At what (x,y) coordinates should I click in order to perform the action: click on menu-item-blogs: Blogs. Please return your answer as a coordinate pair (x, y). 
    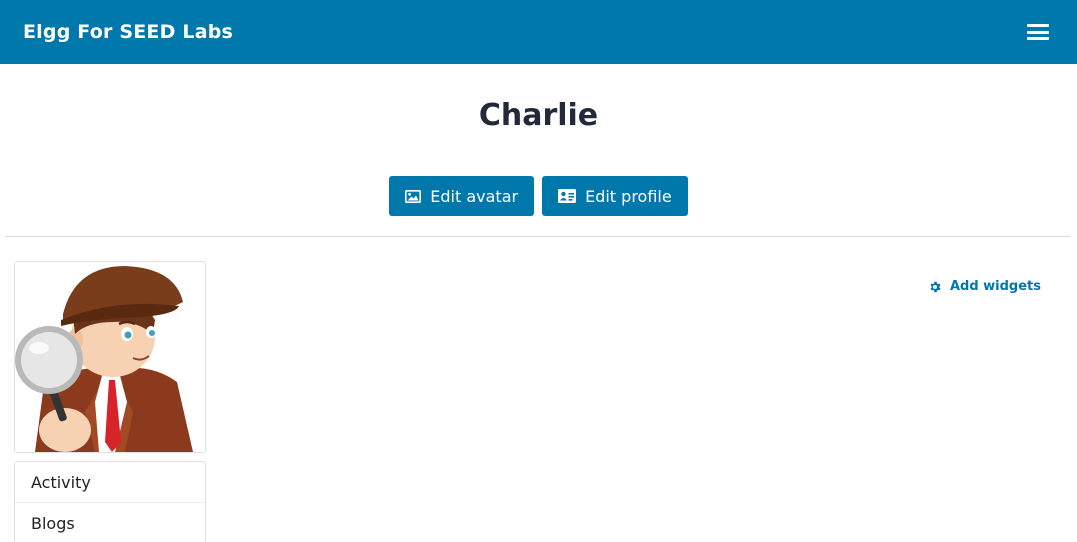
    Looking at the image, I should click on (110, 522).